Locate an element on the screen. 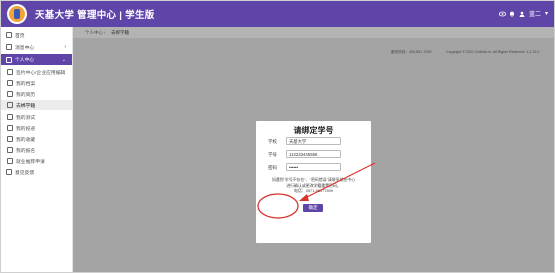 The width and height of the screenshot is (555, 273). chevron-right-icon: › is located at coordinates (65, 47).